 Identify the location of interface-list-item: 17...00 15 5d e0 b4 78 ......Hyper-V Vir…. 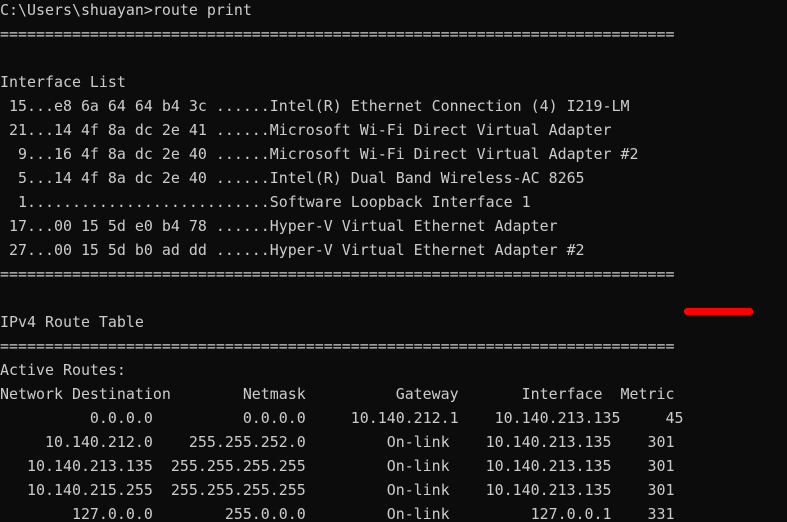
(279, 226).